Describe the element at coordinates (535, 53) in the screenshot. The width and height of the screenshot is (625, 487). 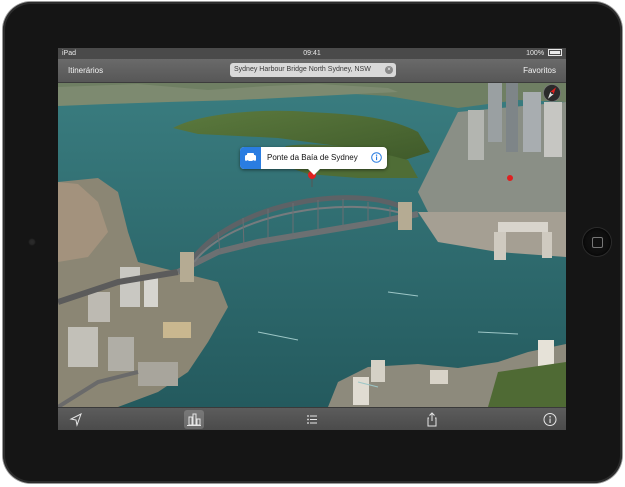
I see `battery-percent: 100%` at that location.